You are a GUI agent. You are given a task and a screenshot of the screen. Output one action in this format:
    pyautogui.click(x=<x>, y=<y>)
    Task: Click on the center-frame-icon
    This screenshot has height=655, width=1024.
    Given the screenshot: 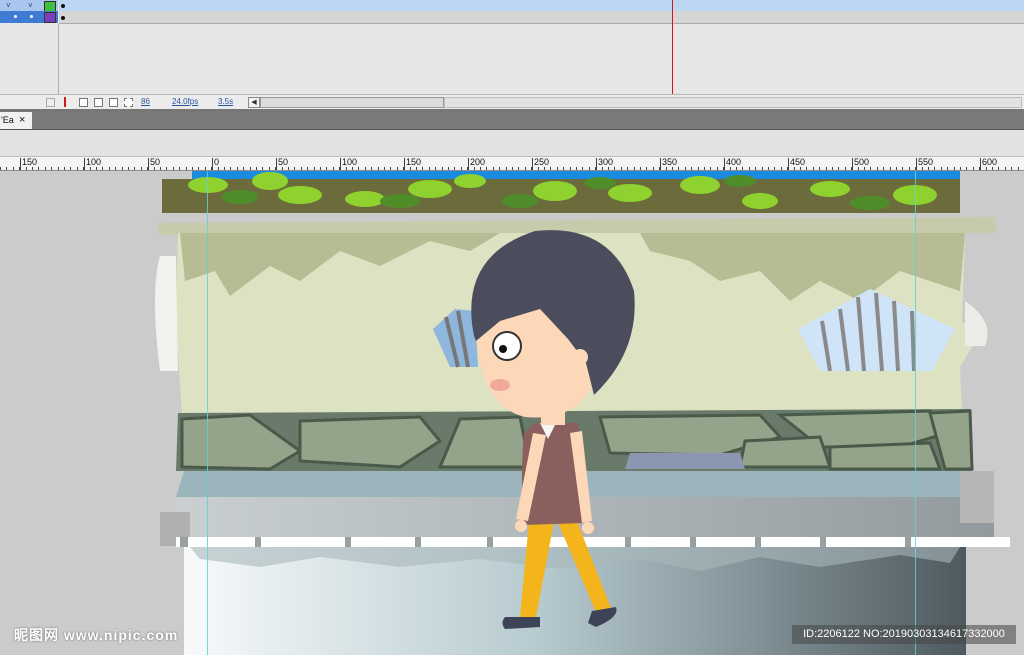 What is the action you would take?
    pyautogui.click(x=50, y=102)
    